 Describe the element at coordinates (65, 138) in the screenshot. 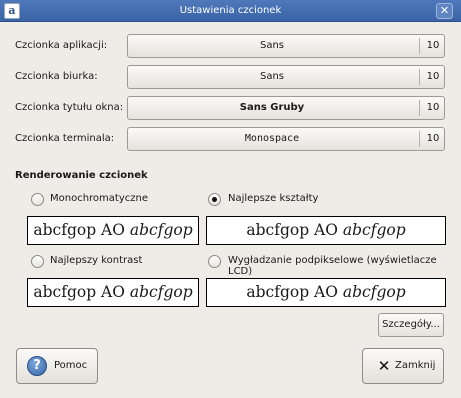

I see `terminal-font-label: Czcionka terminala:` at that location.